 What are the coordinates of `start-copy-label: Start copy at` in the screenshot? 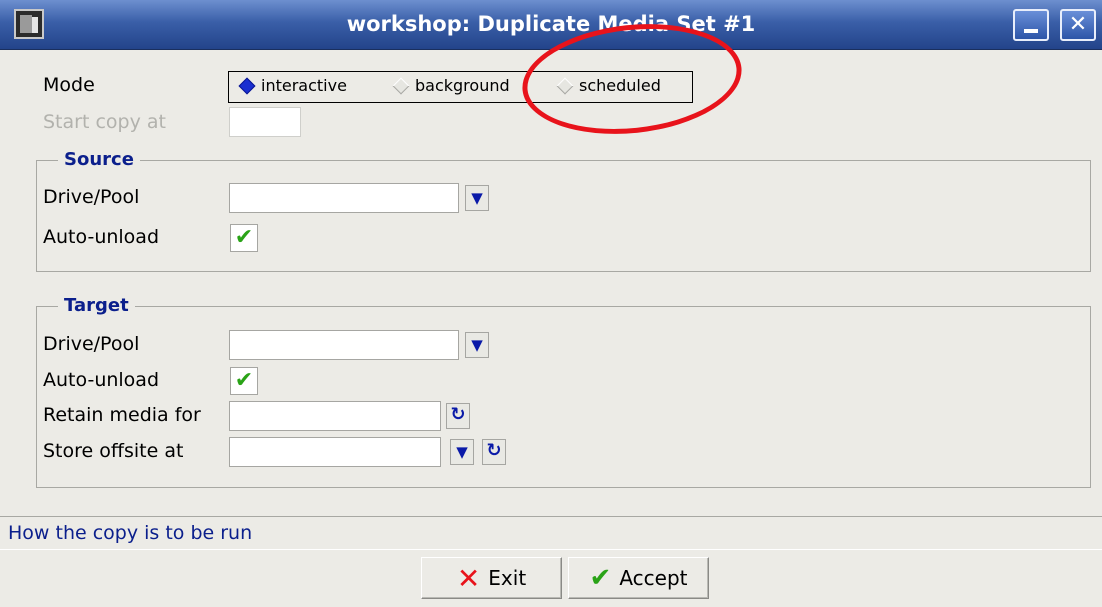 It's located at (104, 122).